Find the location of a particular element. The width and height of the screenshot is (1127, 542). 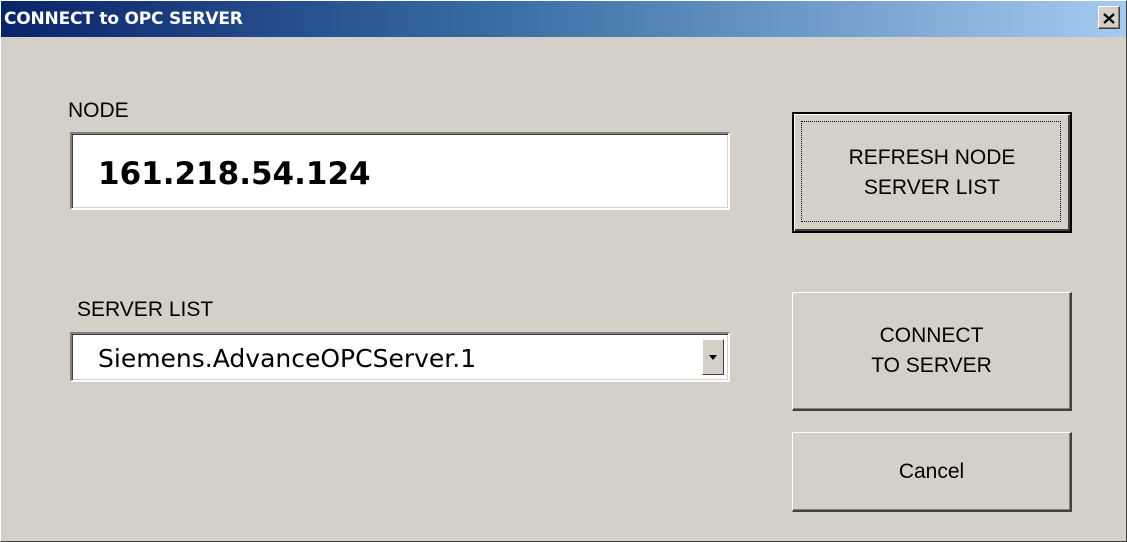

connect-button-label: CONNECT TO SERVER is located at coordinates (931, 350).